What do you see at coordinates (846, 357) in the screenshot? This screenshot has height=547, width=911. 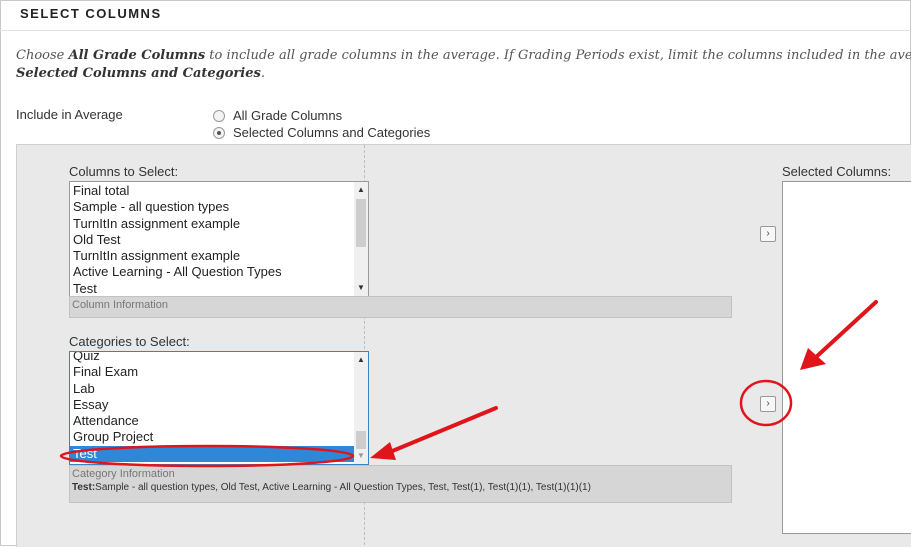 I see `selected-columns-listbox` at bounding box center [846, 357].